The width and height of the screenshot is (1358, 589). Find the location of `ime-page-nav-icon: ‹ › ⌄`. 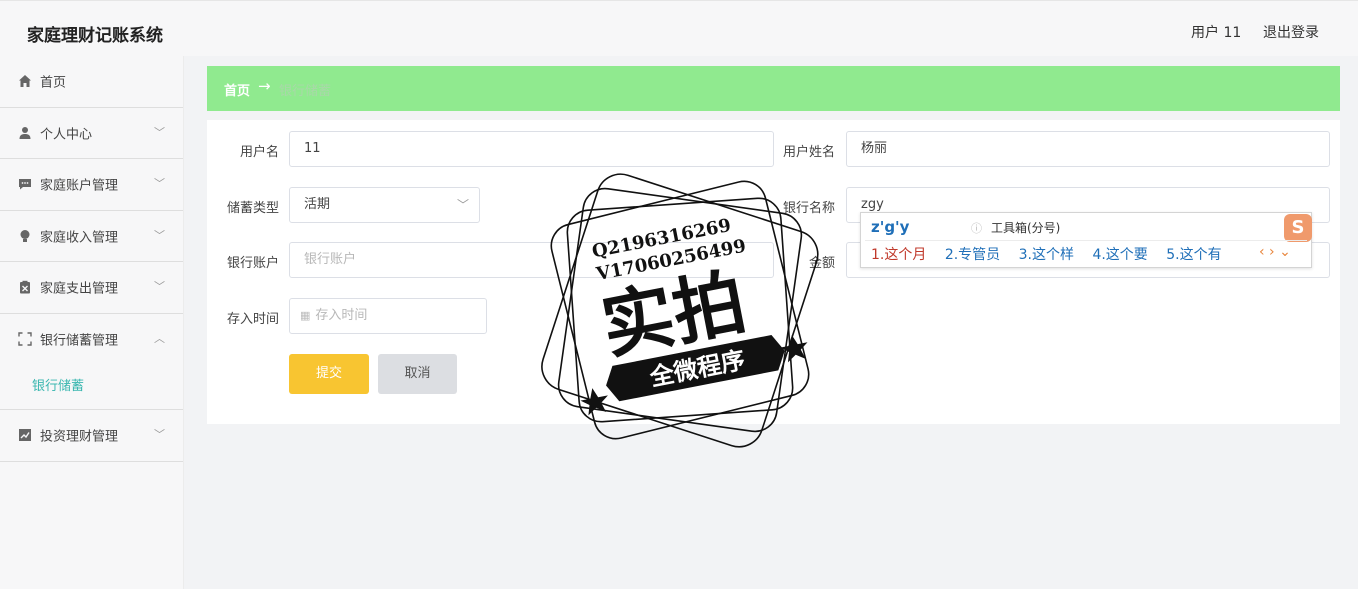

ime-page-nav-icon: ‹ › ⌄ is located at coordinates (1275, 252).